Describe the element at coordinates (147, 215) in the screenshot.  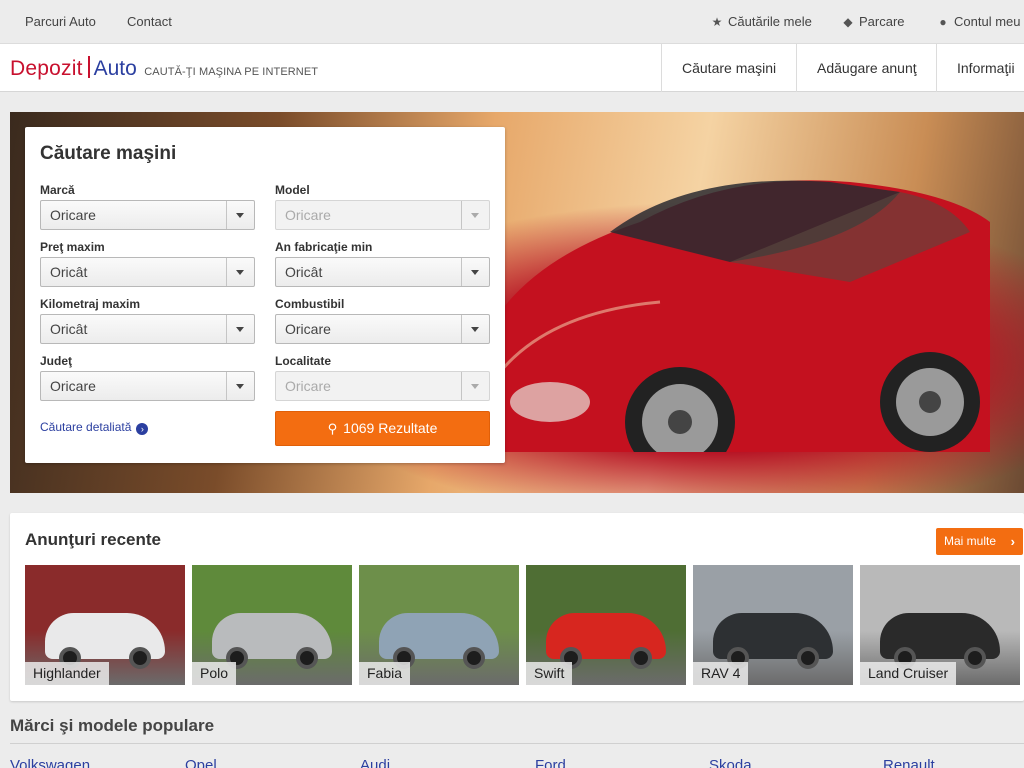
I see `brand-select: Oricare` at that location.